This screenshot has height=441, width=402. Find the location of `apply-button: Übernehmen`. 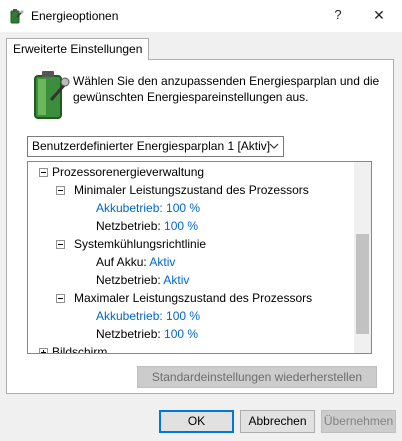

apply-button: Übernehmen is located at coordinates (358, 421).